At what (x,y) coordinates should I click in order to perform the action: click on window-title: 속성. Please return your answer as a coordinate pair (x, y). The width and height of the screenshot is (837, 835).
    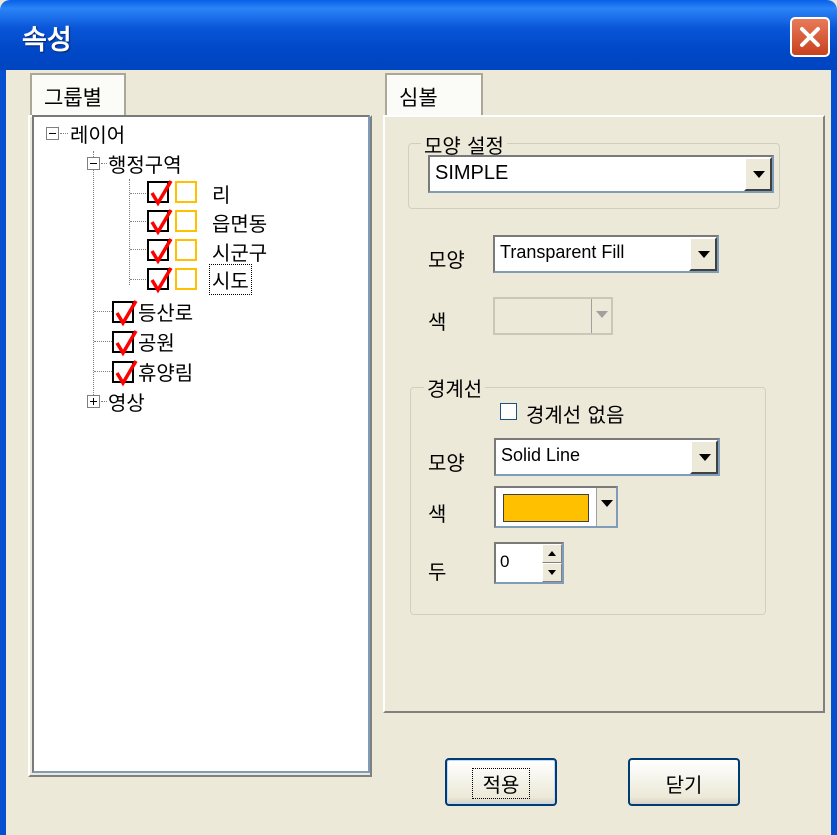
    Looking at the image, I should click on (47, 40).